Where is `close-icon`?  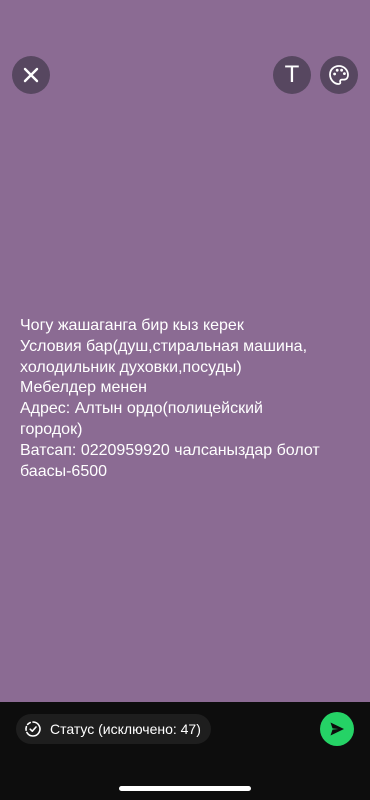 close-icon is located at coordinates (31, 75).